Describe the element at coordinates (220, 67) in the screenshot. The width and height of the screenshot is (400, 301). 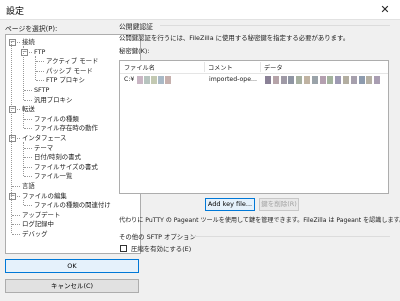
I see `column-header-comment: コメント` at that location.